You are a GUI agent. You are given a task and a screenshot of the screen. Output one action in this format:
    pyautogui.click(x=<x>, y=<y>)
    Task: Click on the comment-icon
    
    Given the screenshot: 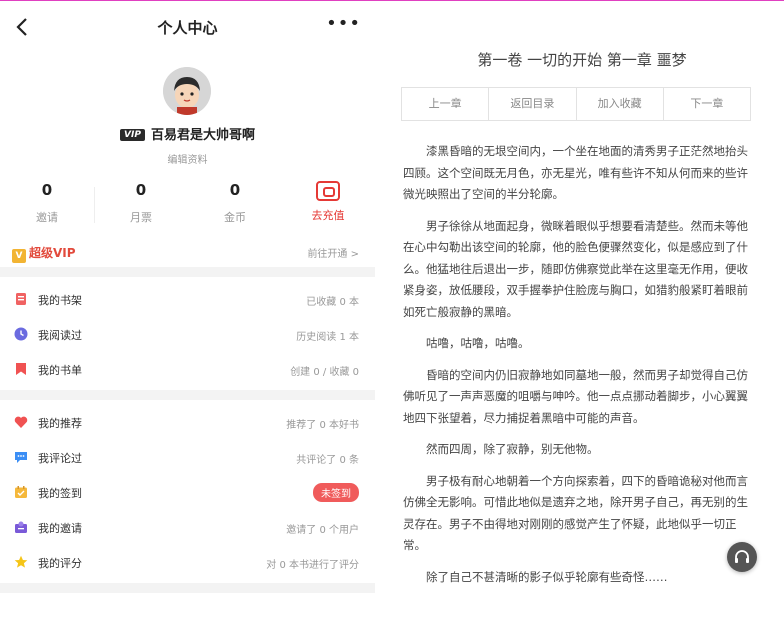 What is the action you would take?
    pyautogui.click(x=21, y=457)
    